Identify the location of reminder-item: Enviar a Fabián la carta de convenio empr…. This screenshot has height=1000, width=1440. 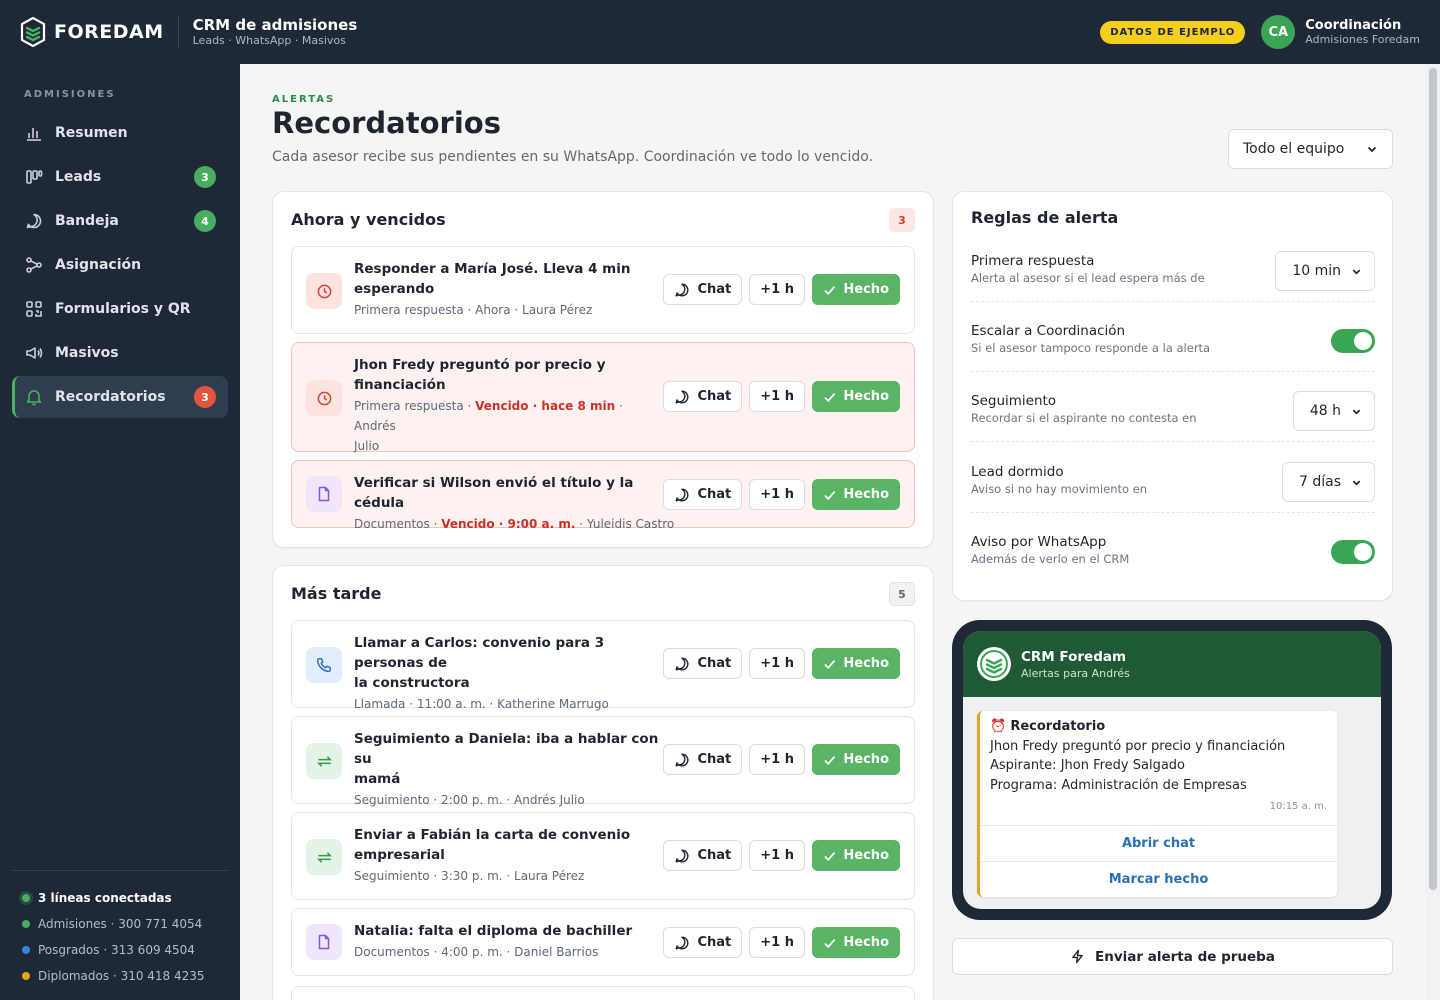
(603, 856).